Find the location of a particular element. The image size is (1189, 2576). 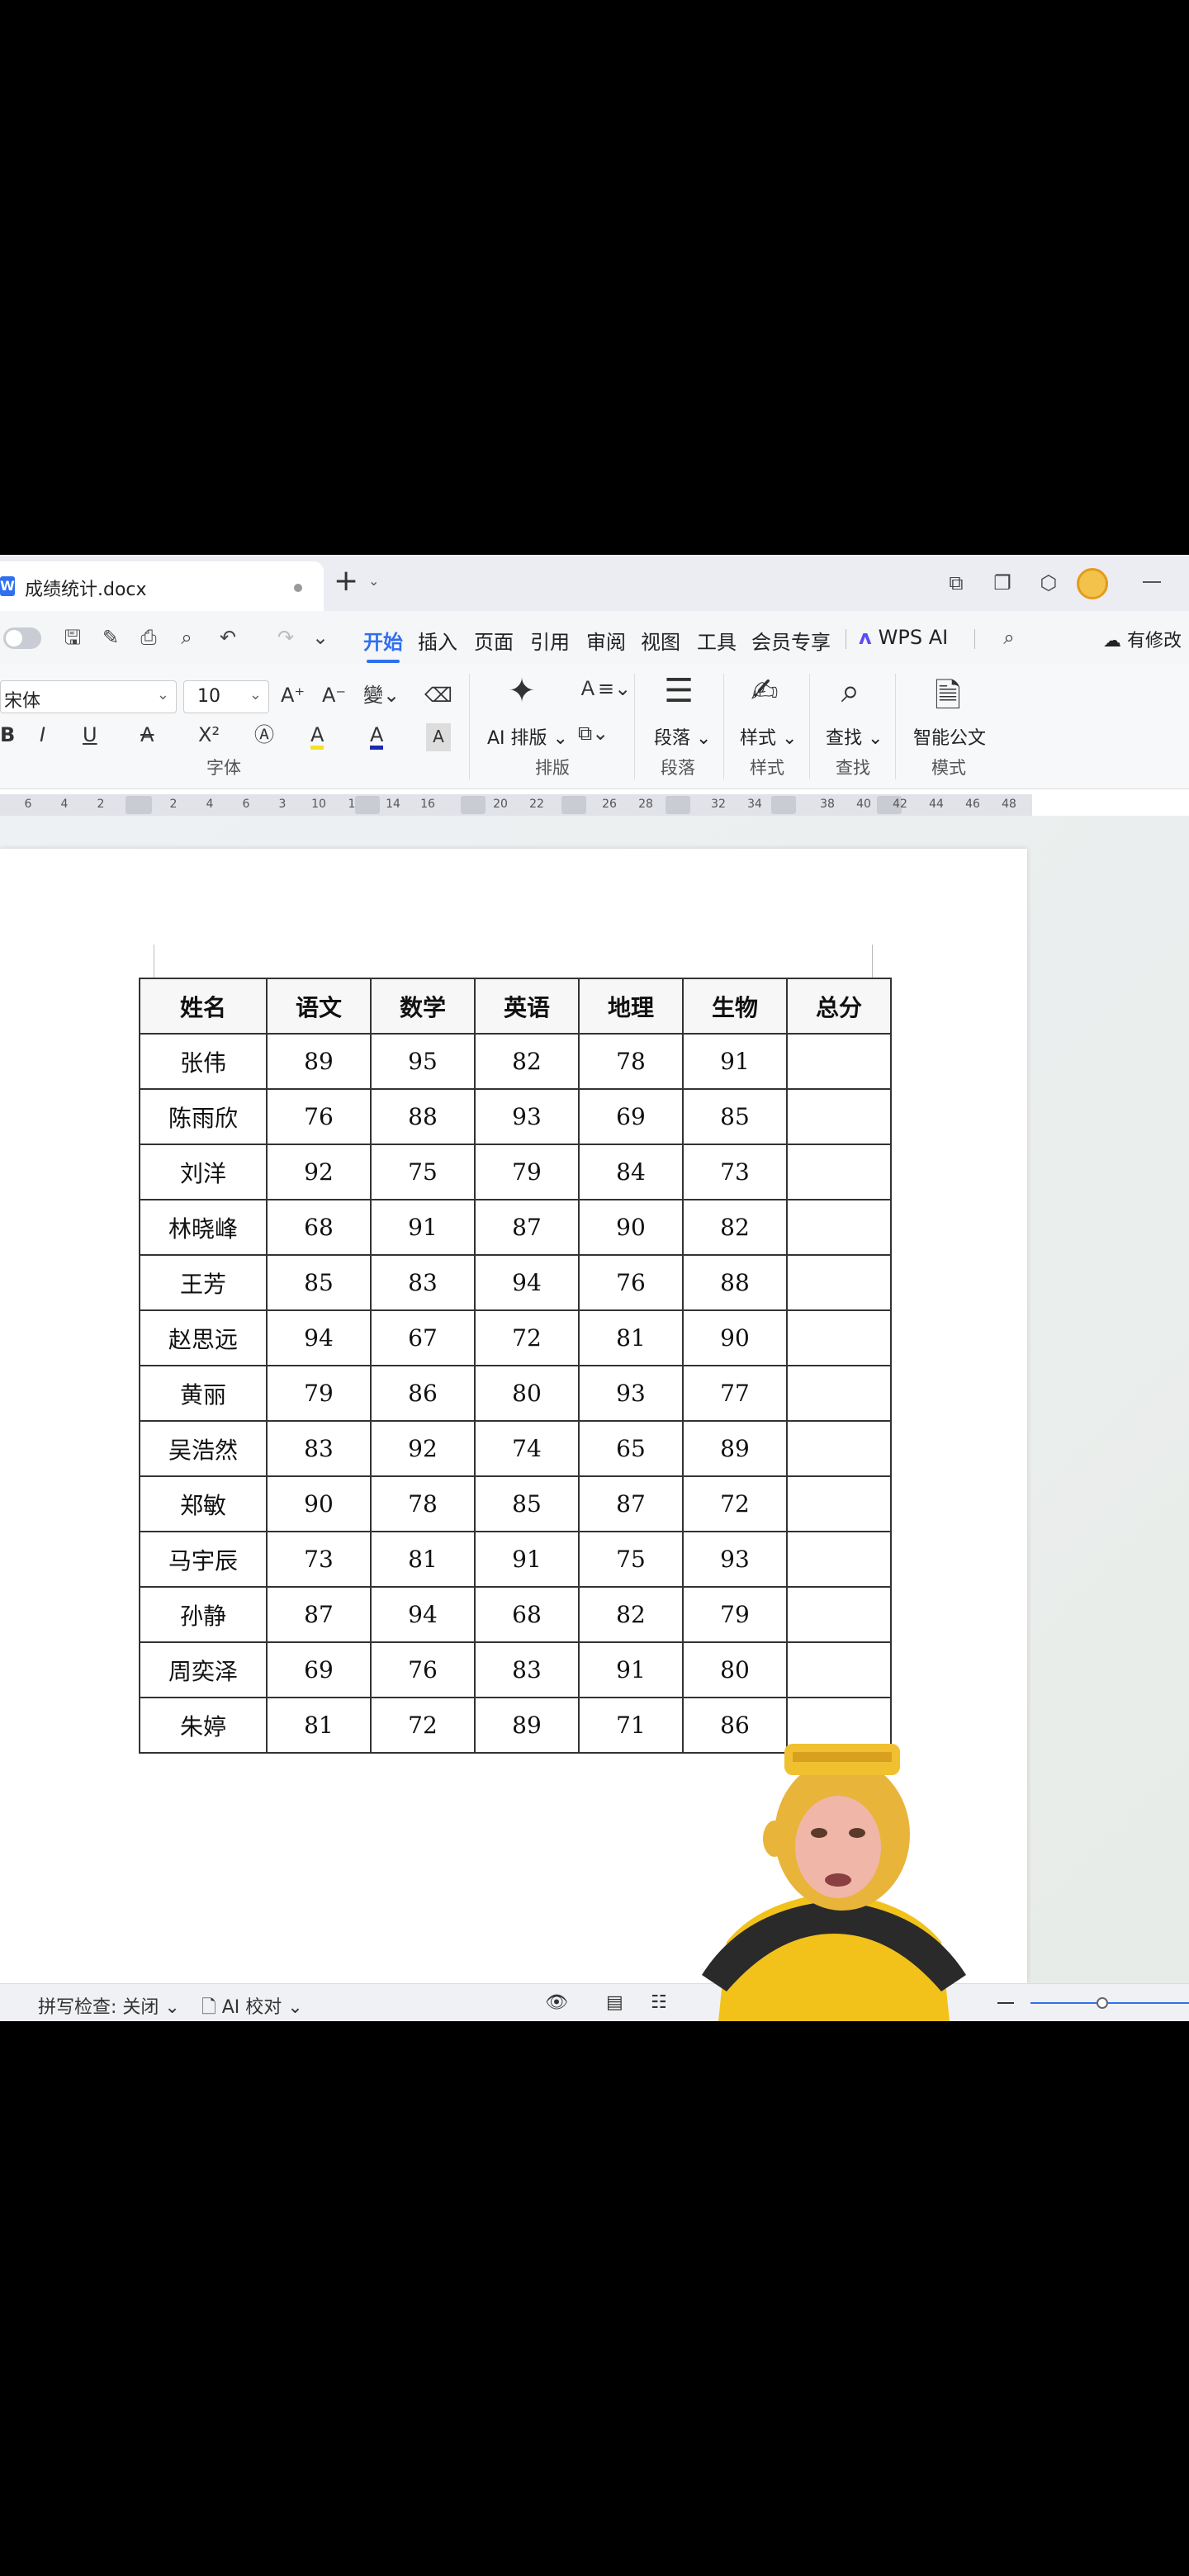

strikethrough-icon: A is located at coordinates (147, 736).